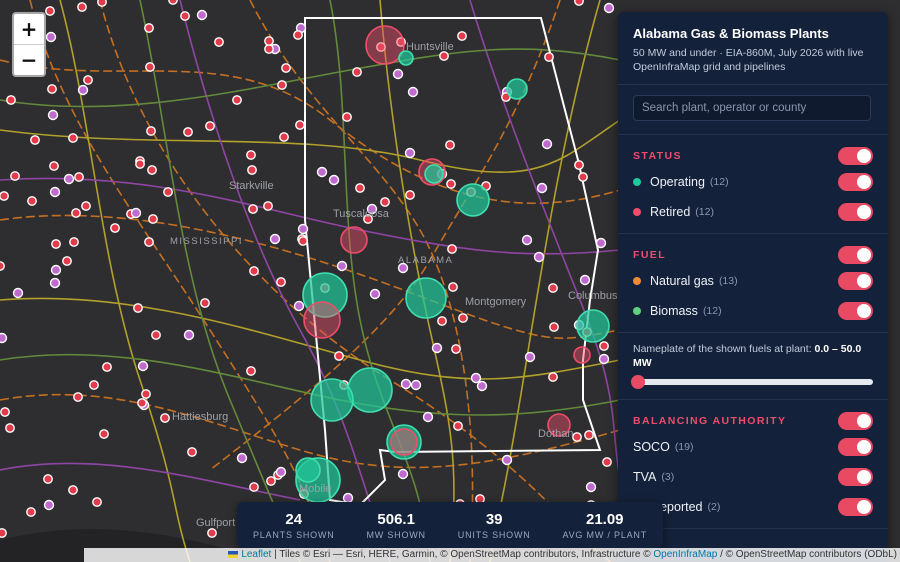 The image size is (900, 562). I want to click on ba-all-toggle, so click(855, 421).